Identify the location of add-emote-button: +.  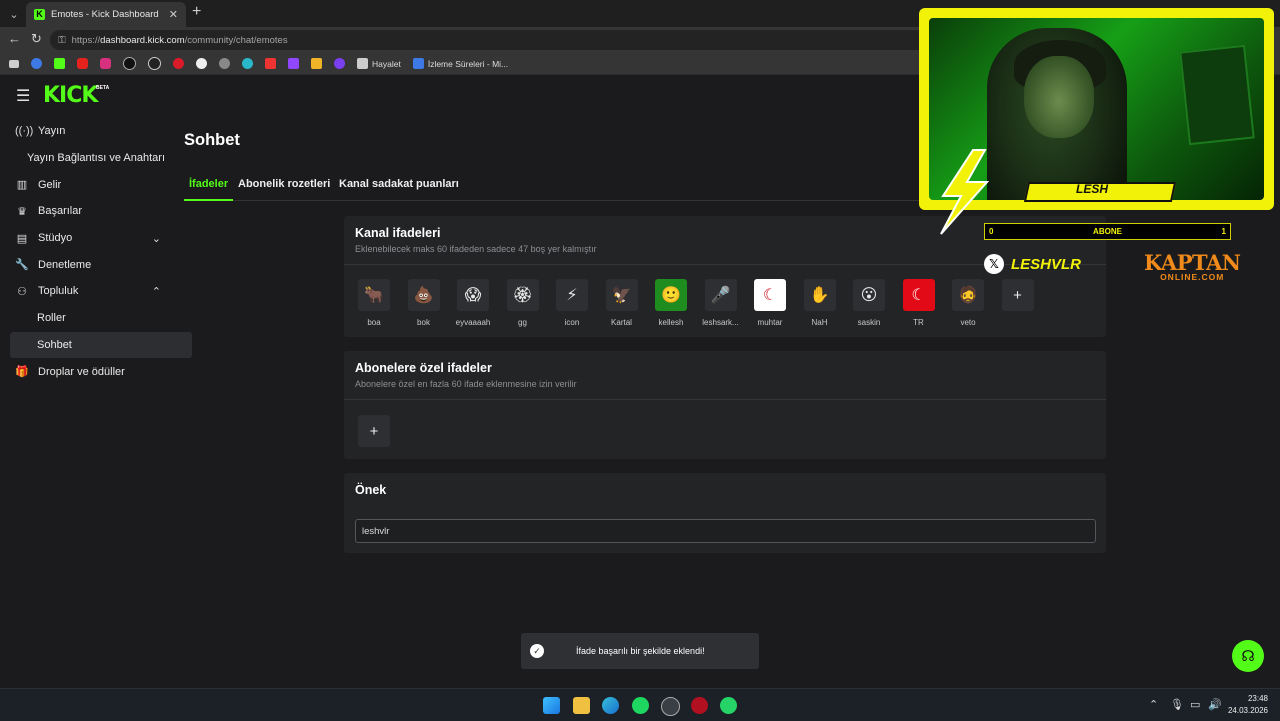
(1017, 295).